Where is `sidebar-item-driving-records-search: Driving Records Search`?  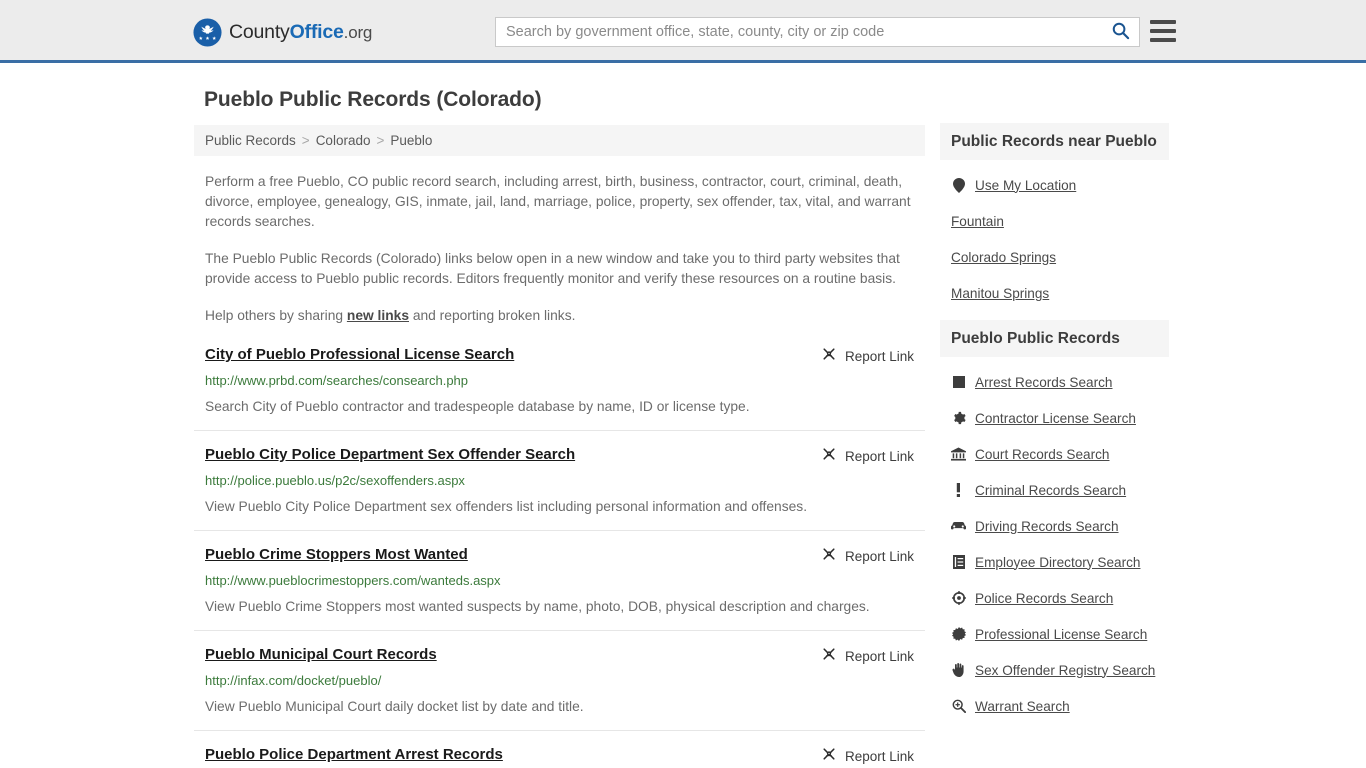
sidebar-item-driving-records-search: Driving Records Search is located at coordinates (1060, 526).